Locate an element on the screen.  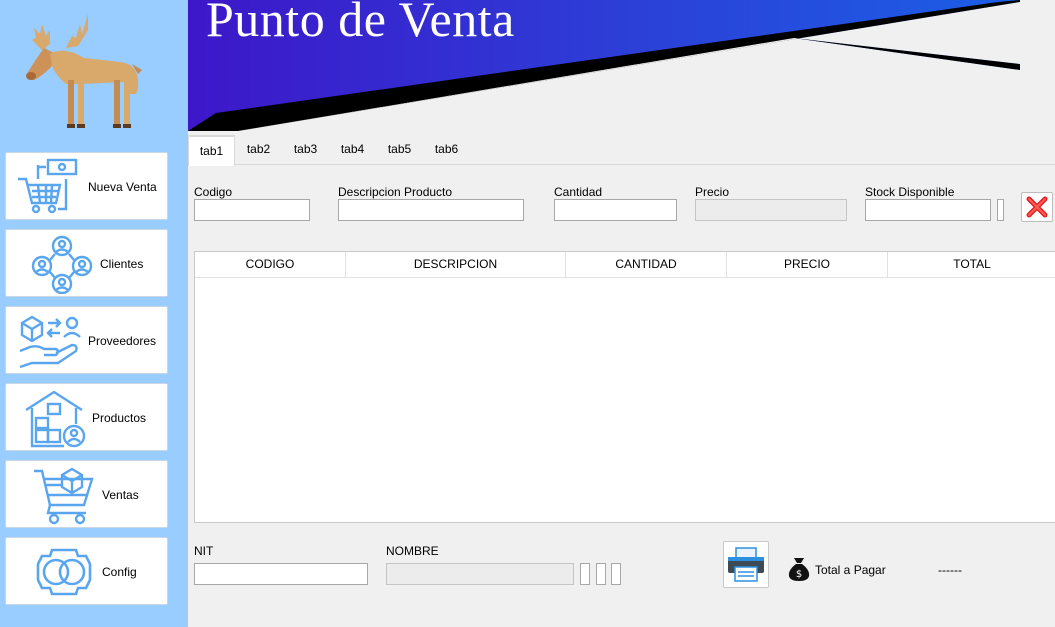
shopping-cart-money-icon is located at coordinates (48, 186).